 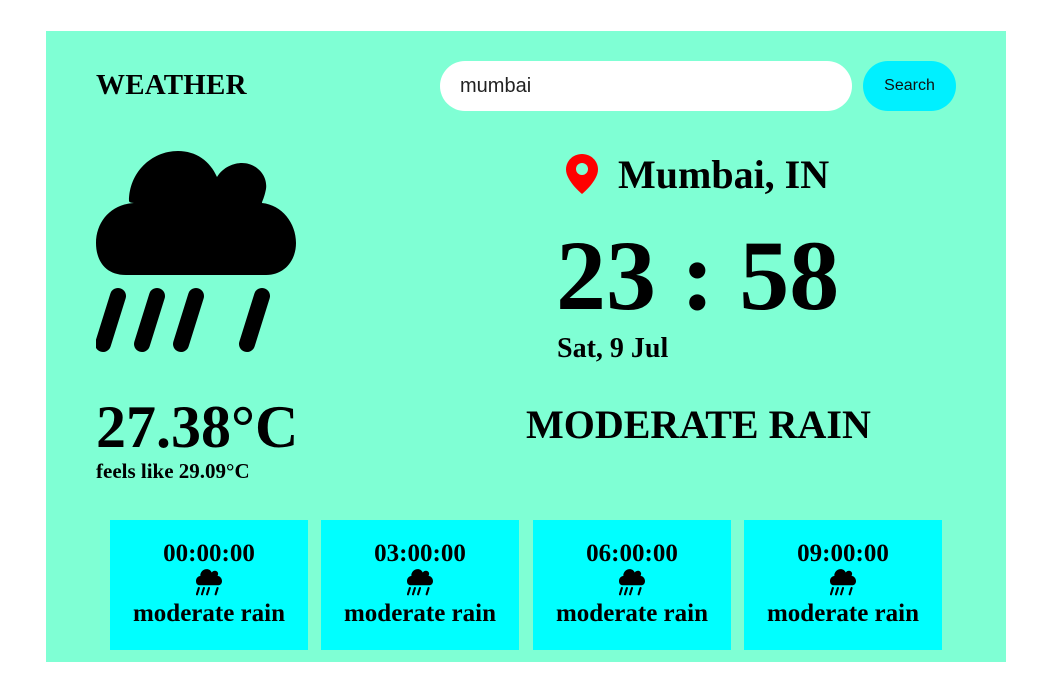 I want to click on local-date: Sat, 9 Jul, so click(x=613, y=348).